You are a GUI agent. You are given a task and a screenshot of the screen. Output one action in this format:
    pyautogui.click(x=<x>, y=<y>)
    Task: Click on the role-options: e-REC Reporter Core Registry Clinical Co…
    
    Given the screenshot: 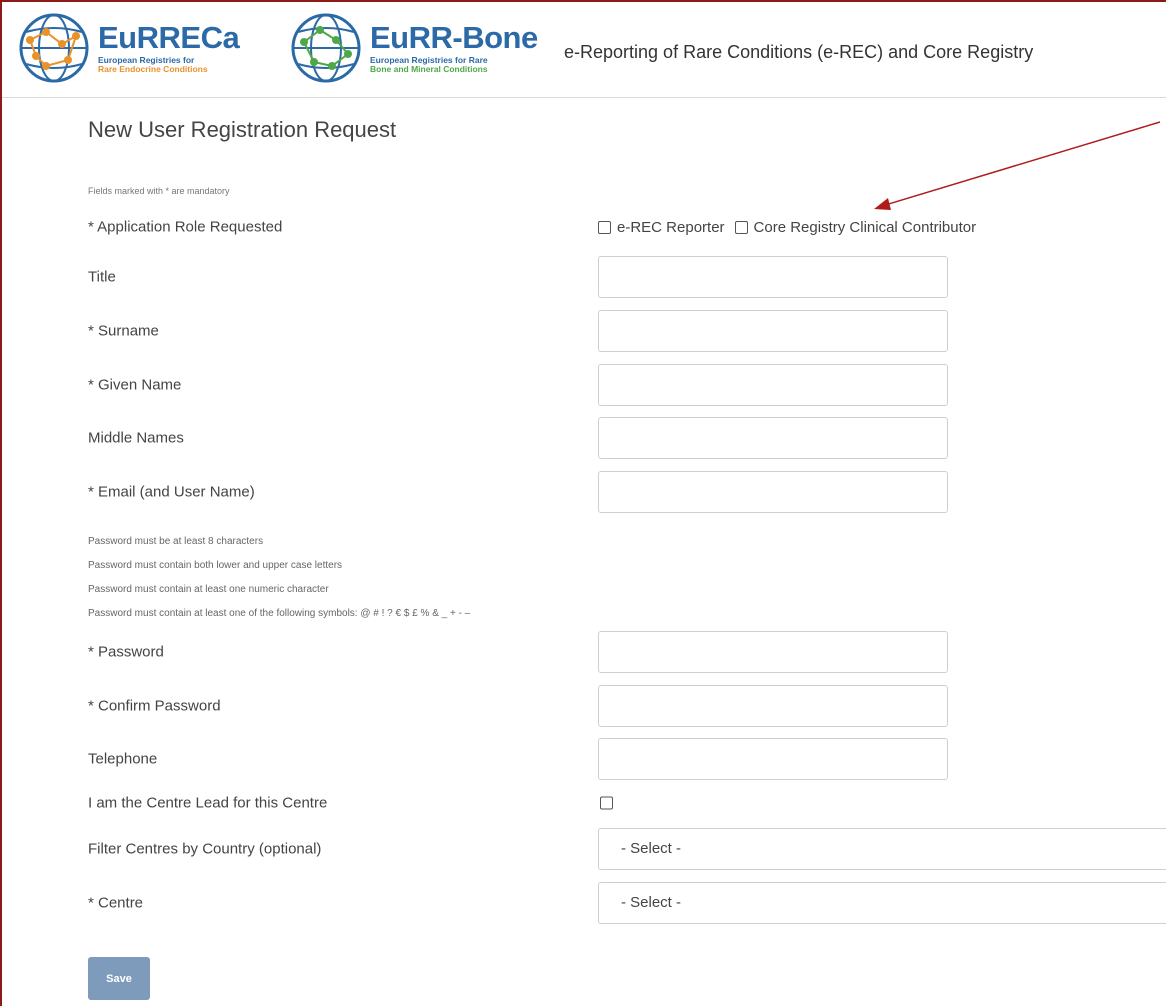 What is the action you would take?
    pyautogui.click(x=792, y=227)
    